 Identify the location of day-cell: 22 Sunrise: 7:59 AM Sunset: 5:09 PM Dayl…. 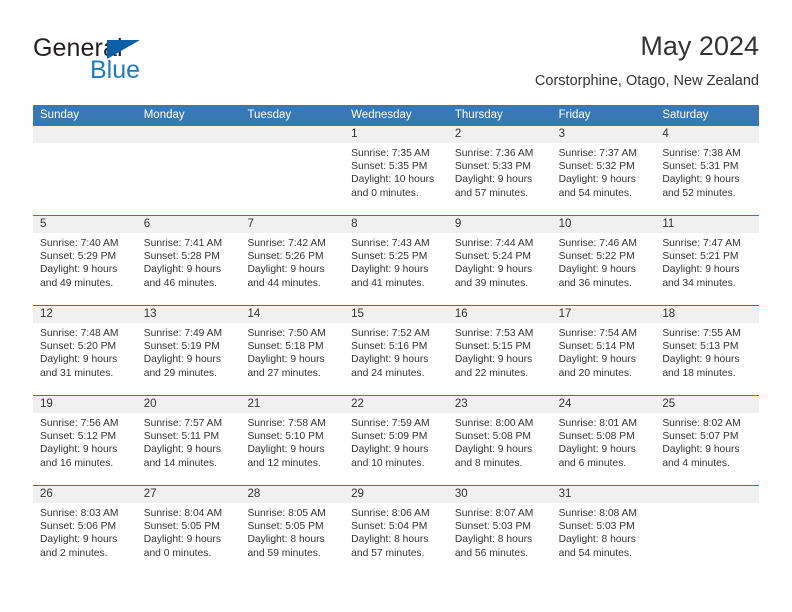
(396, 440).